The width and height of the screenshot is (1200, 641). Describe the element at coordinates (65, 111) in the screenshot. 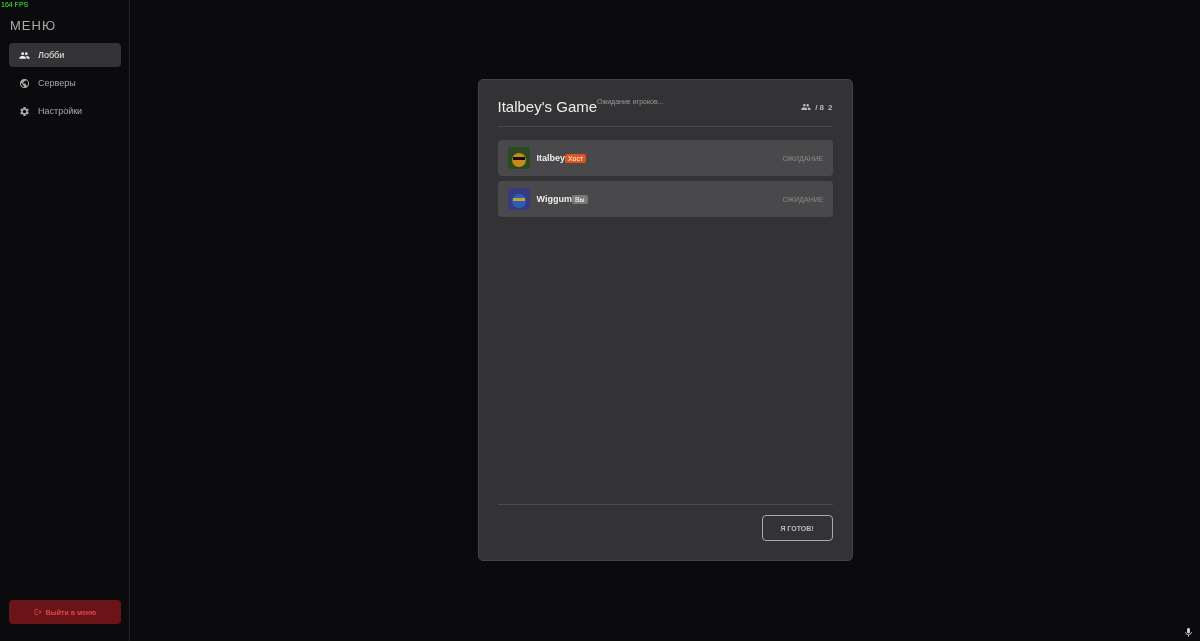

I see `menu-item: Настройки` at that location.